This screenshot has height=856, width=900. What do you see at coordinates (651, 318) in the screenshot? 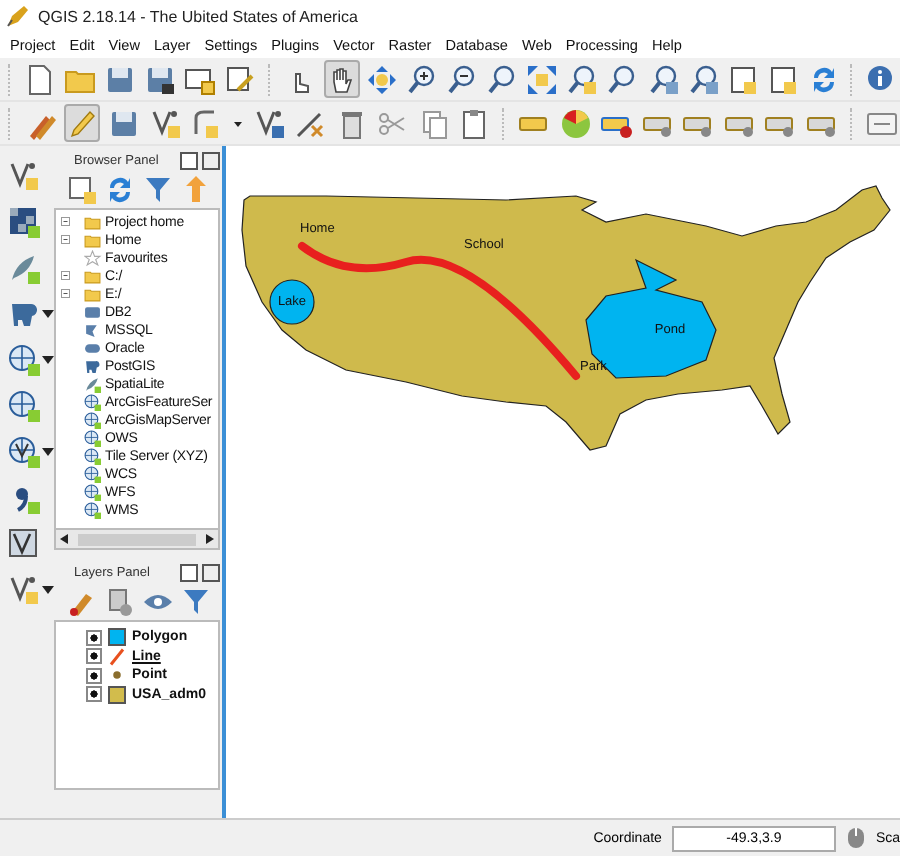
I see `pond-polygon` at bounding box center [651, 318].